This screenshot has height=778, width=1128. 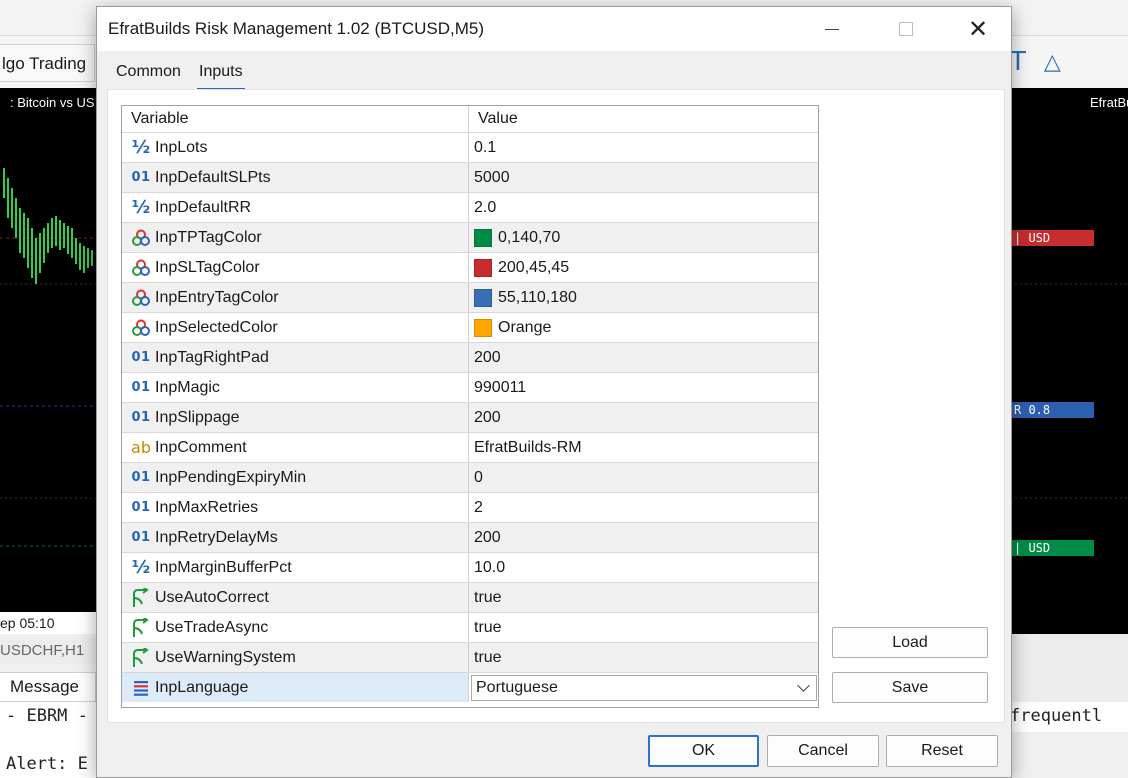 I want to click on cancel-button: Cancel, so click(x=823, y=751).